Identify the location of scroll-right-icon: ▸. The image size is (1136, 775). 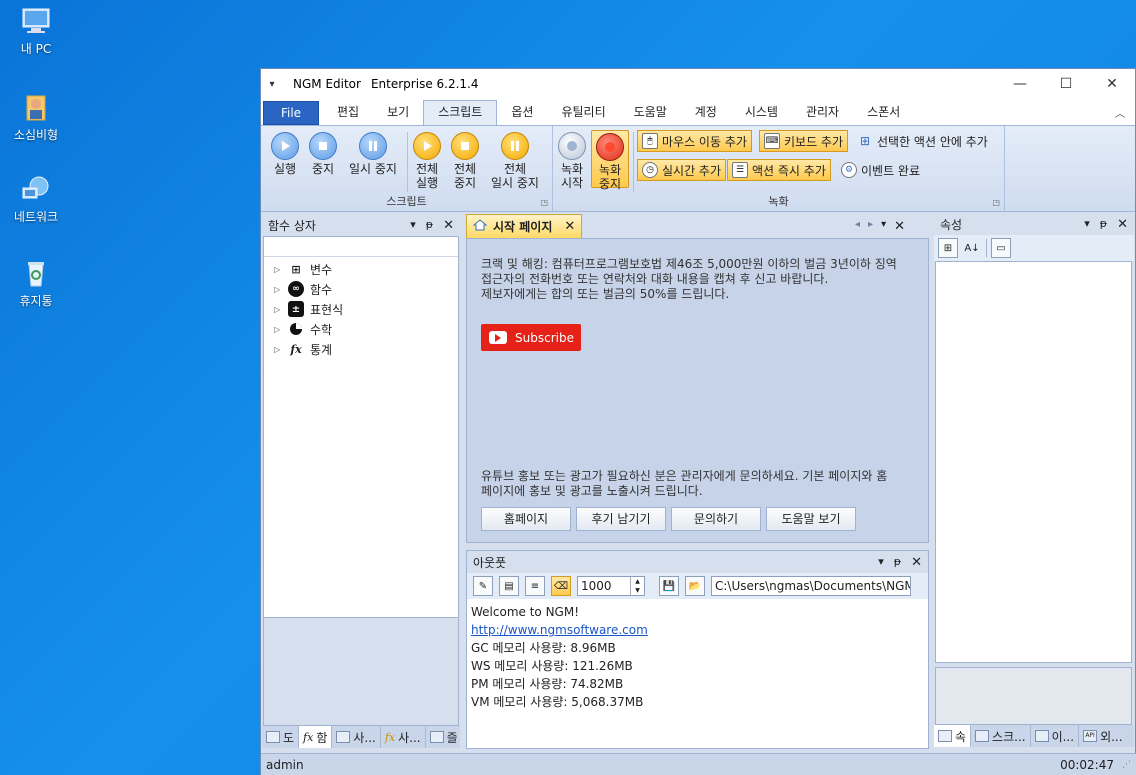
(870, 226).